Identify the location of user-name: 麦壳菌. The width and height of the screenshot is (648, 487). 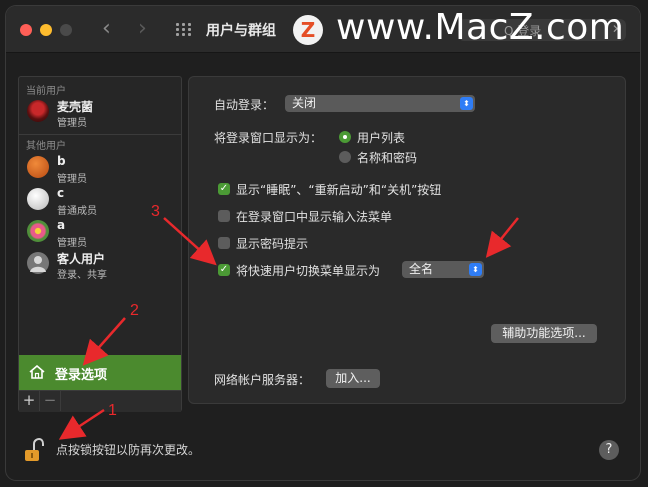
(75, 107).